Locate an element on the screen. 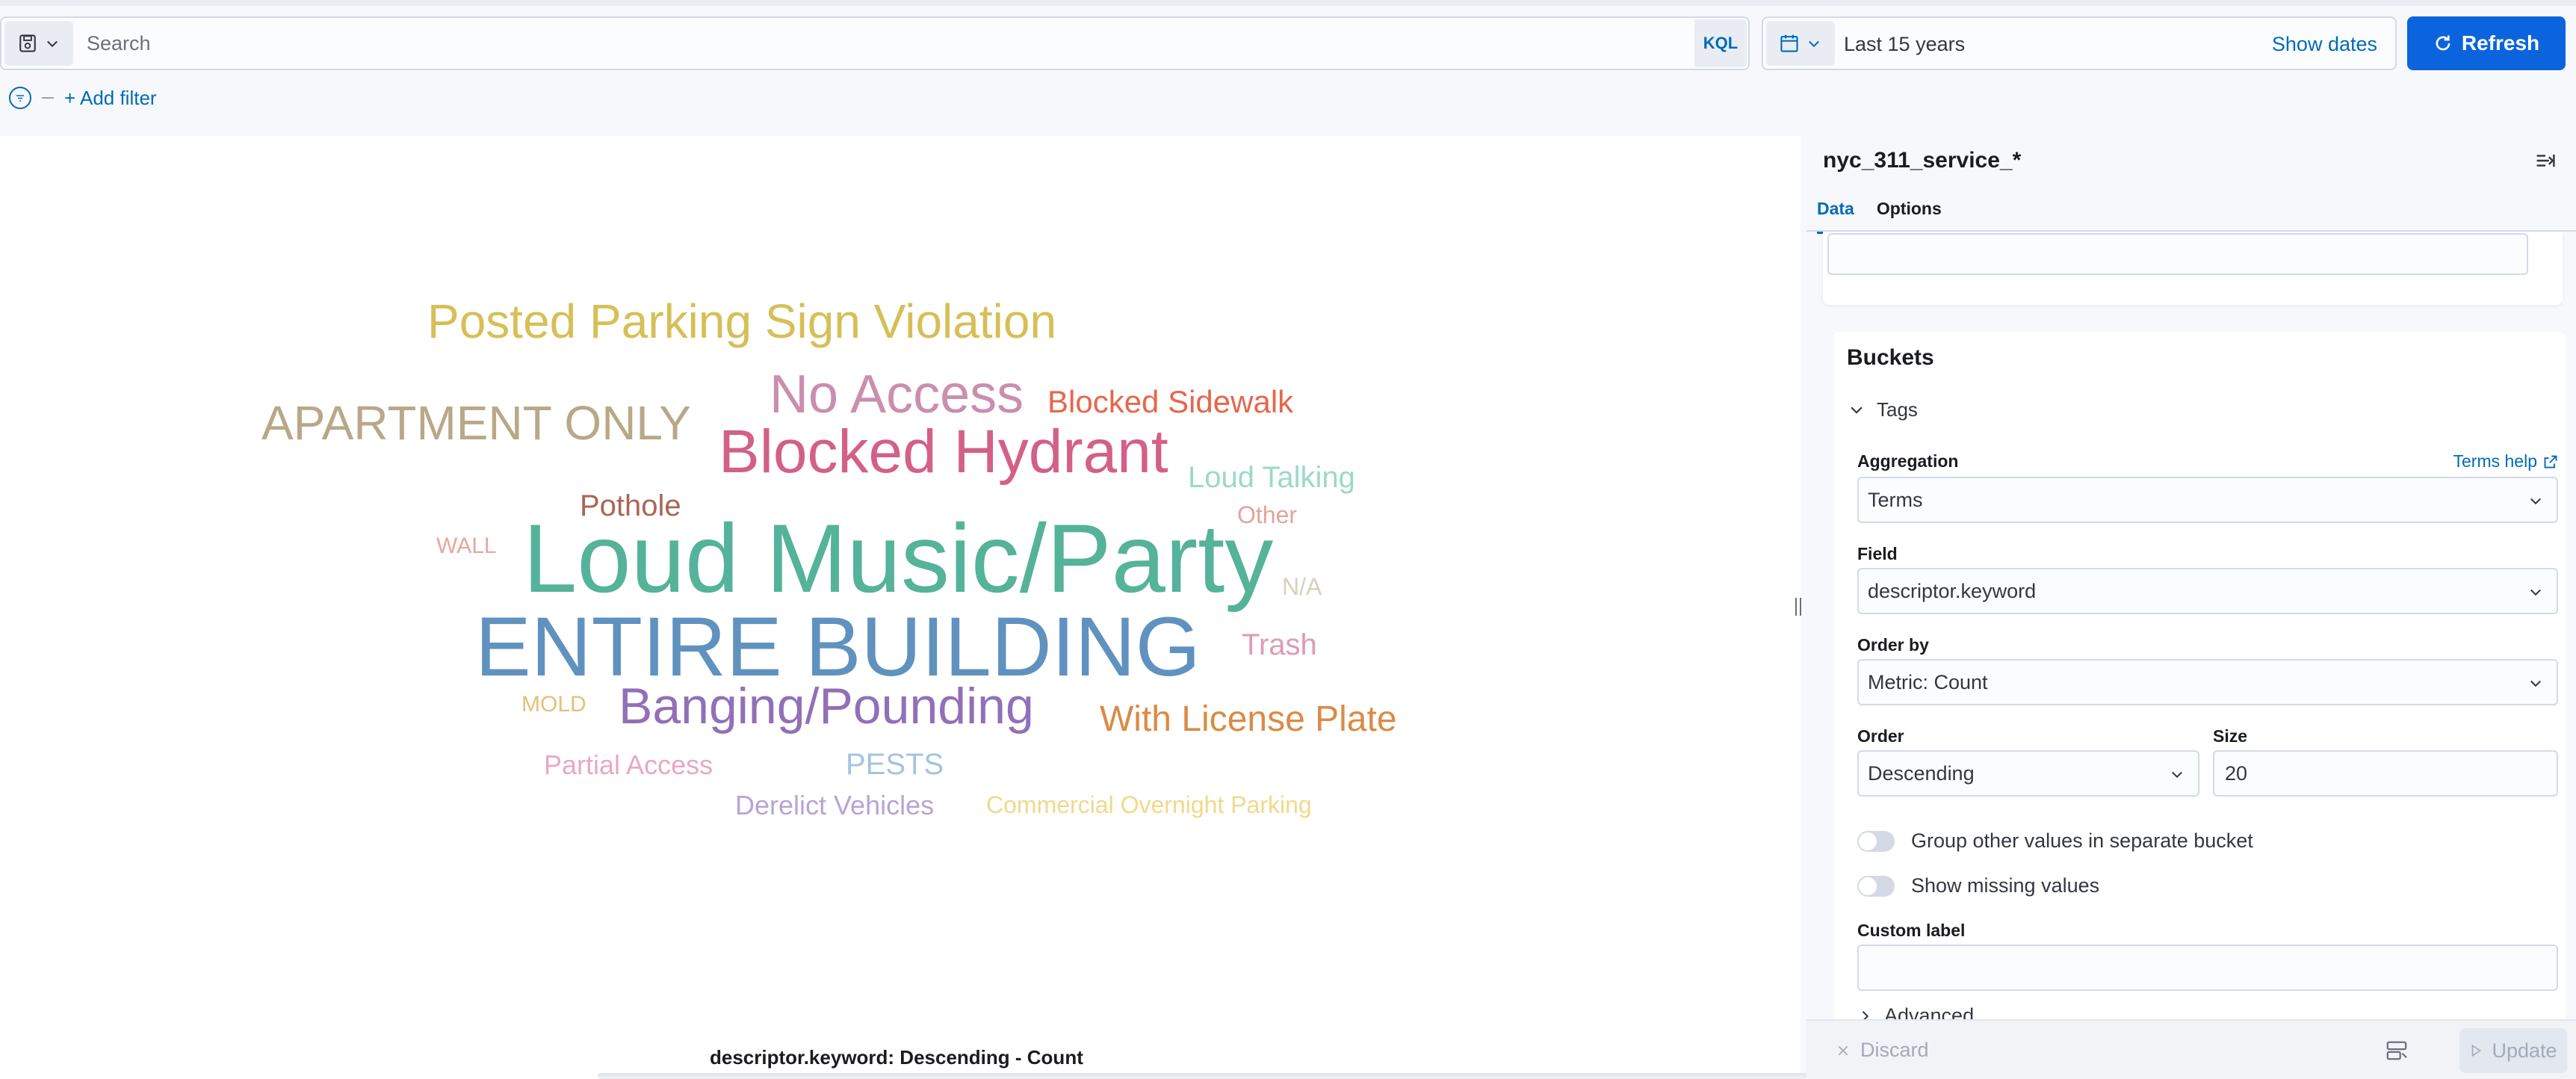 This screenshot has width=2576, height=1079. tag-cloud-word: PESTS is located at coordinates (895, 764).